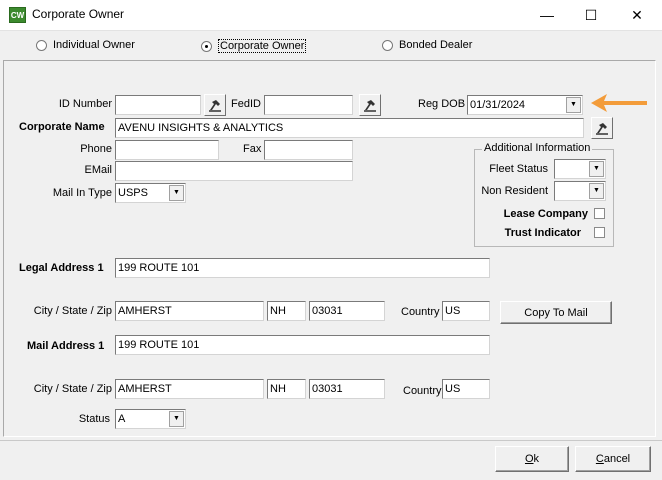 This screenshot has height=480, width=662. I want to click on fedid-lookup-button, so click(370, 105).